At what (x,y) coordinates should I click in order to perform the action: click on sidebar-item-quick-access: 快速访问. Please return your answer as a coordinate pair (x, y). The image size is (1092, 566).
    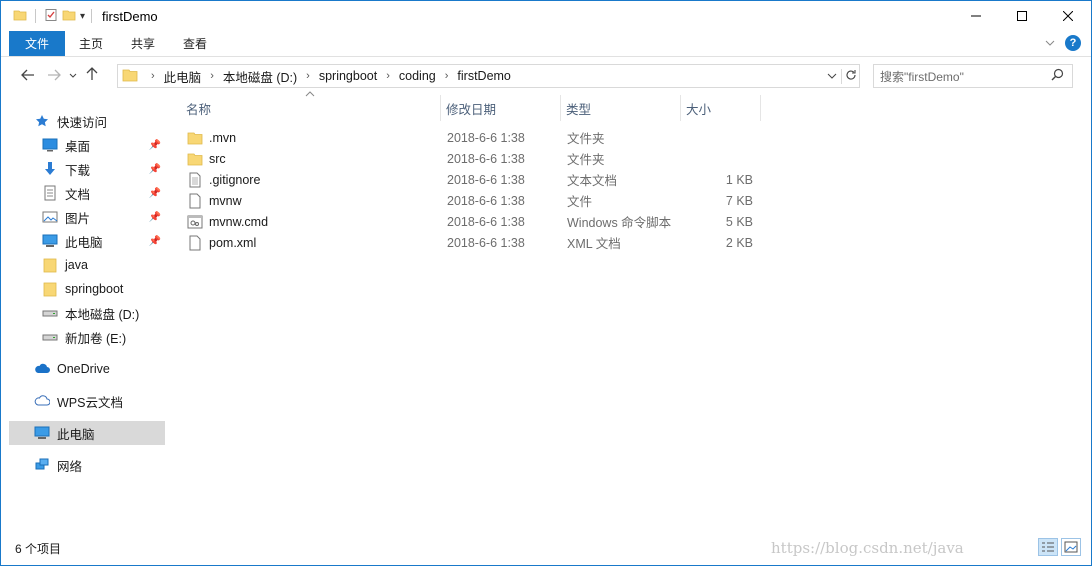
    Looking at the image, I should click on (87, 121).